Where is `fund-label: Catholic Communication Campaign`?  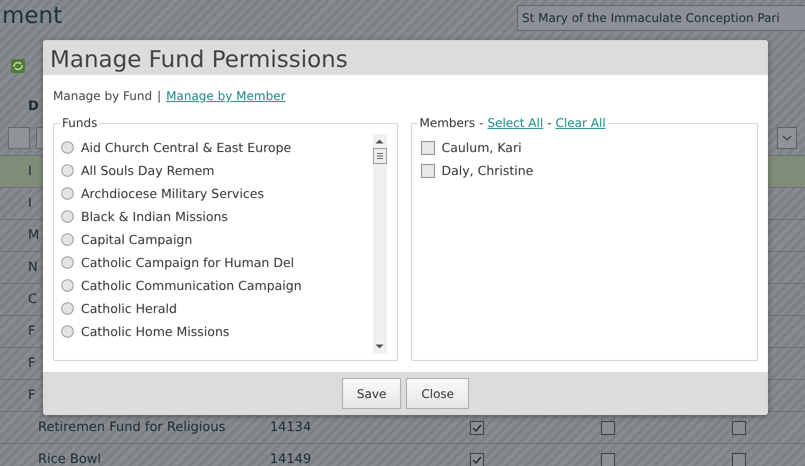 fund-label: Catholic Communication Campaign is located at coordinates (191, 285).